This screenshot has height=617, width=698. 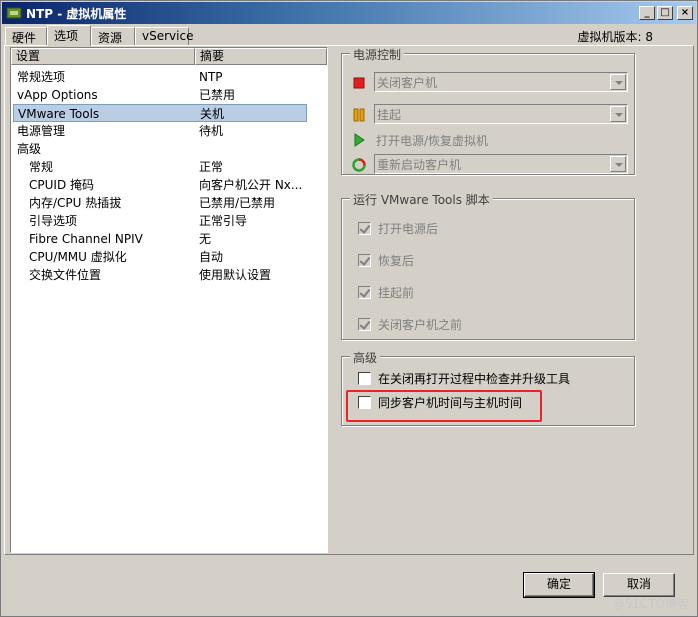 I want to click on after-resume-checkbox, so click(x=364, y=260).